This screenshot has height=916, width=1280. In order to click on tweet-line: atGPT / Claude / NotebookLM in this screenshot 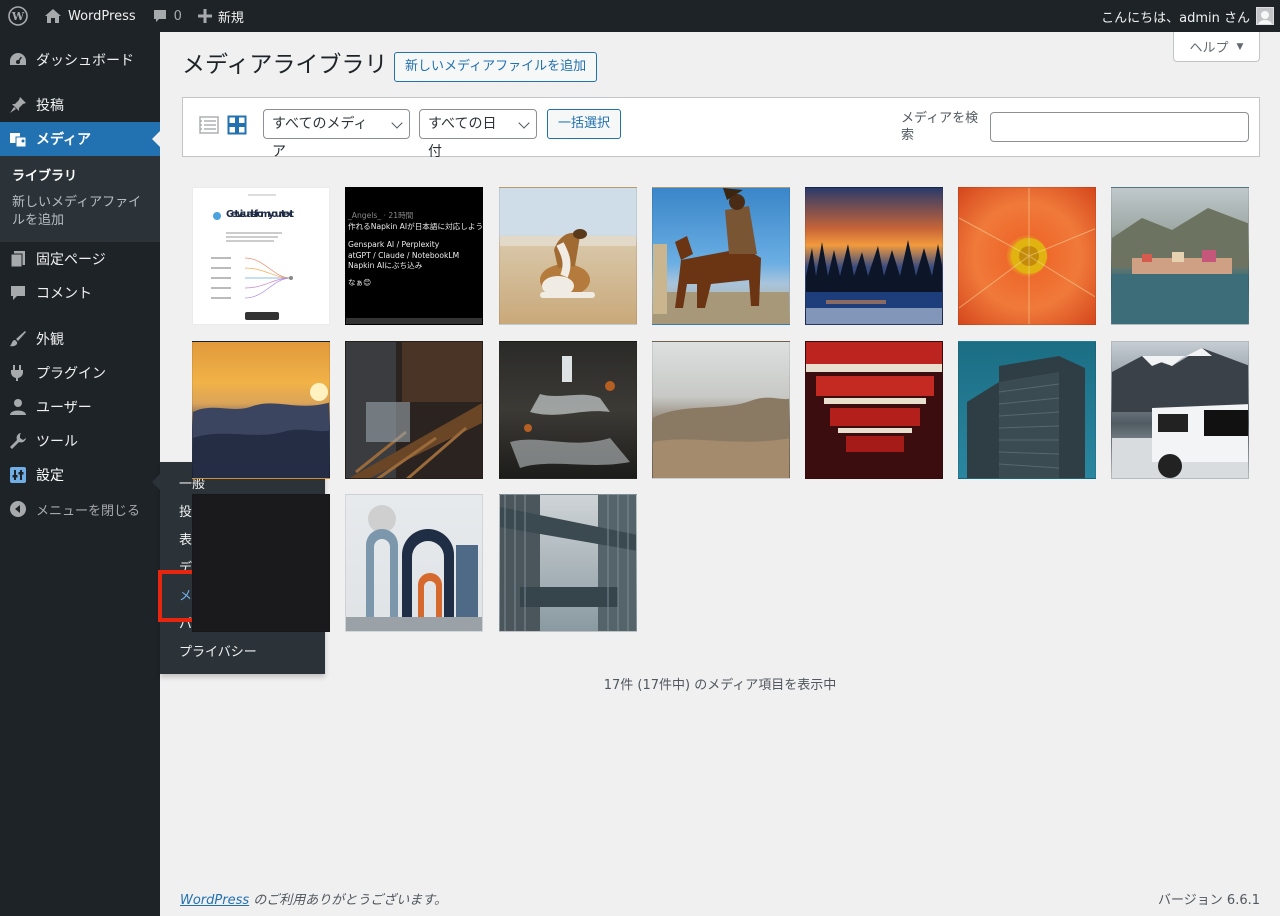, I will do `click(404, 255)`.